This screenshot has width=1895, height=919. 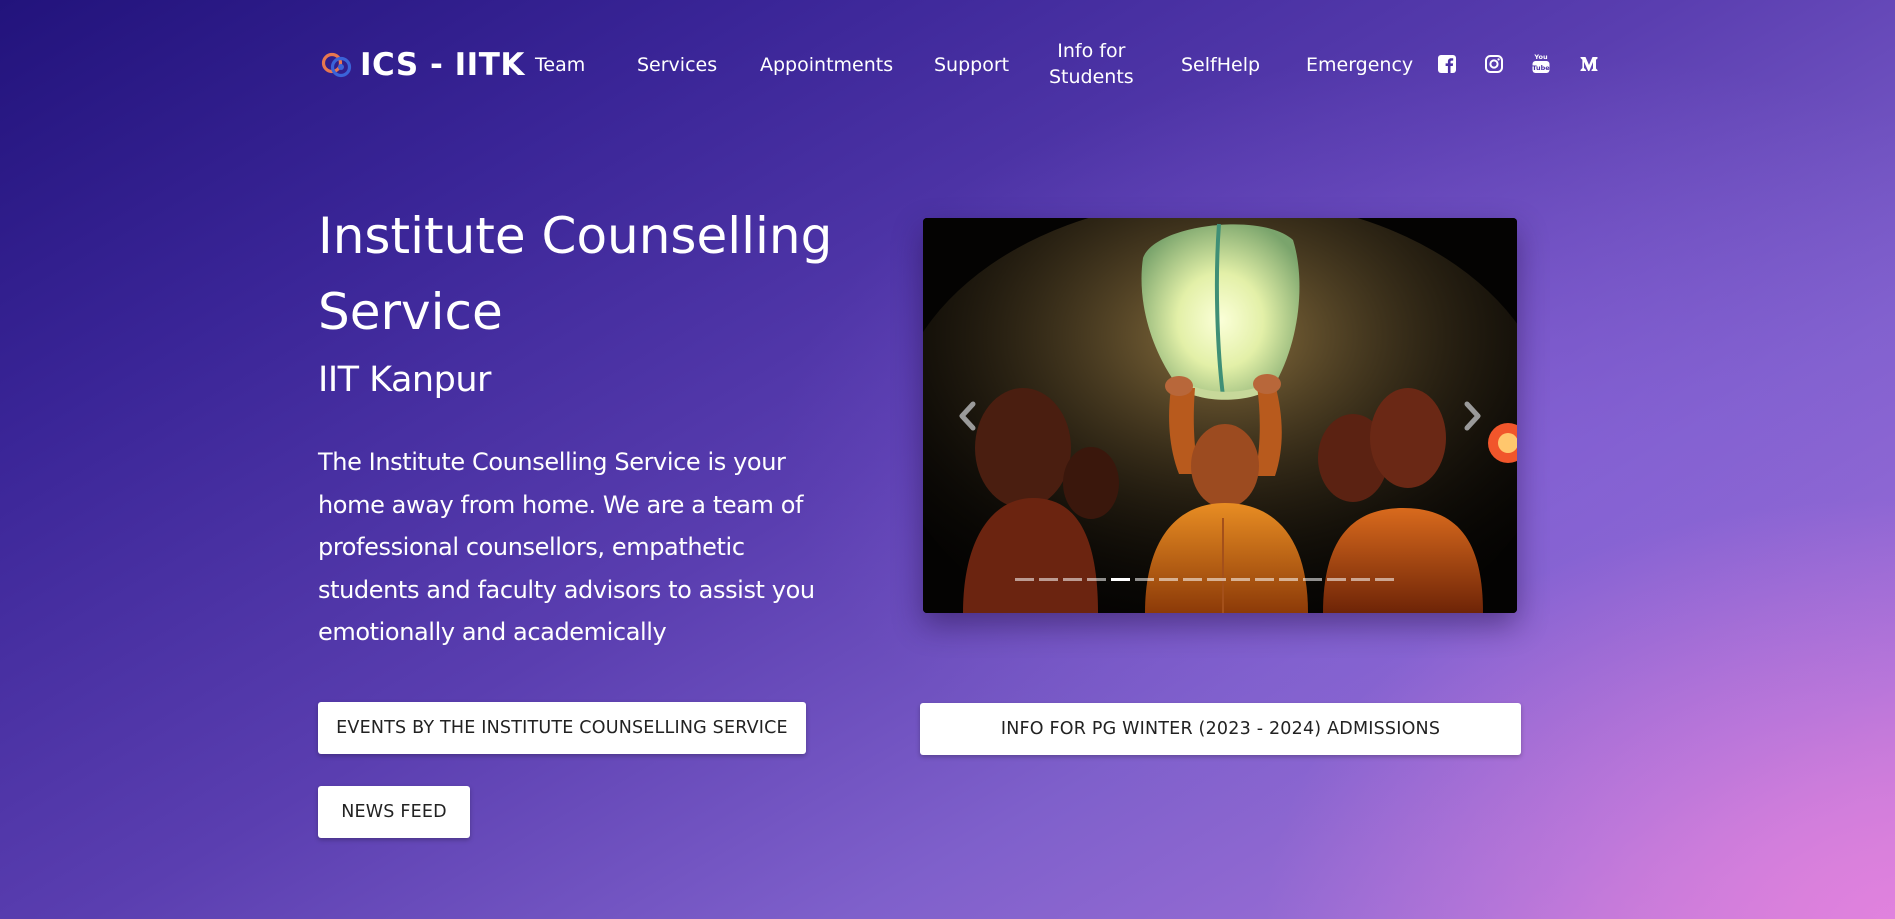 I want to click on svg-text: You, so click(x=1540, y=57).